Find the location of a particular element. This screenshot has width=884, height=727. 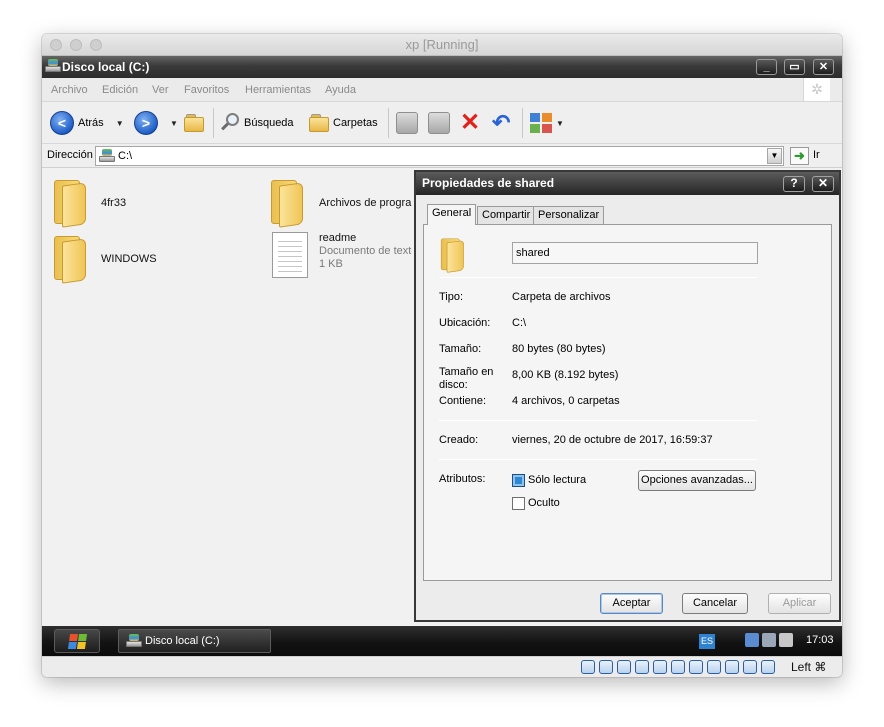

network-icon is located at coordinates (752, 640).